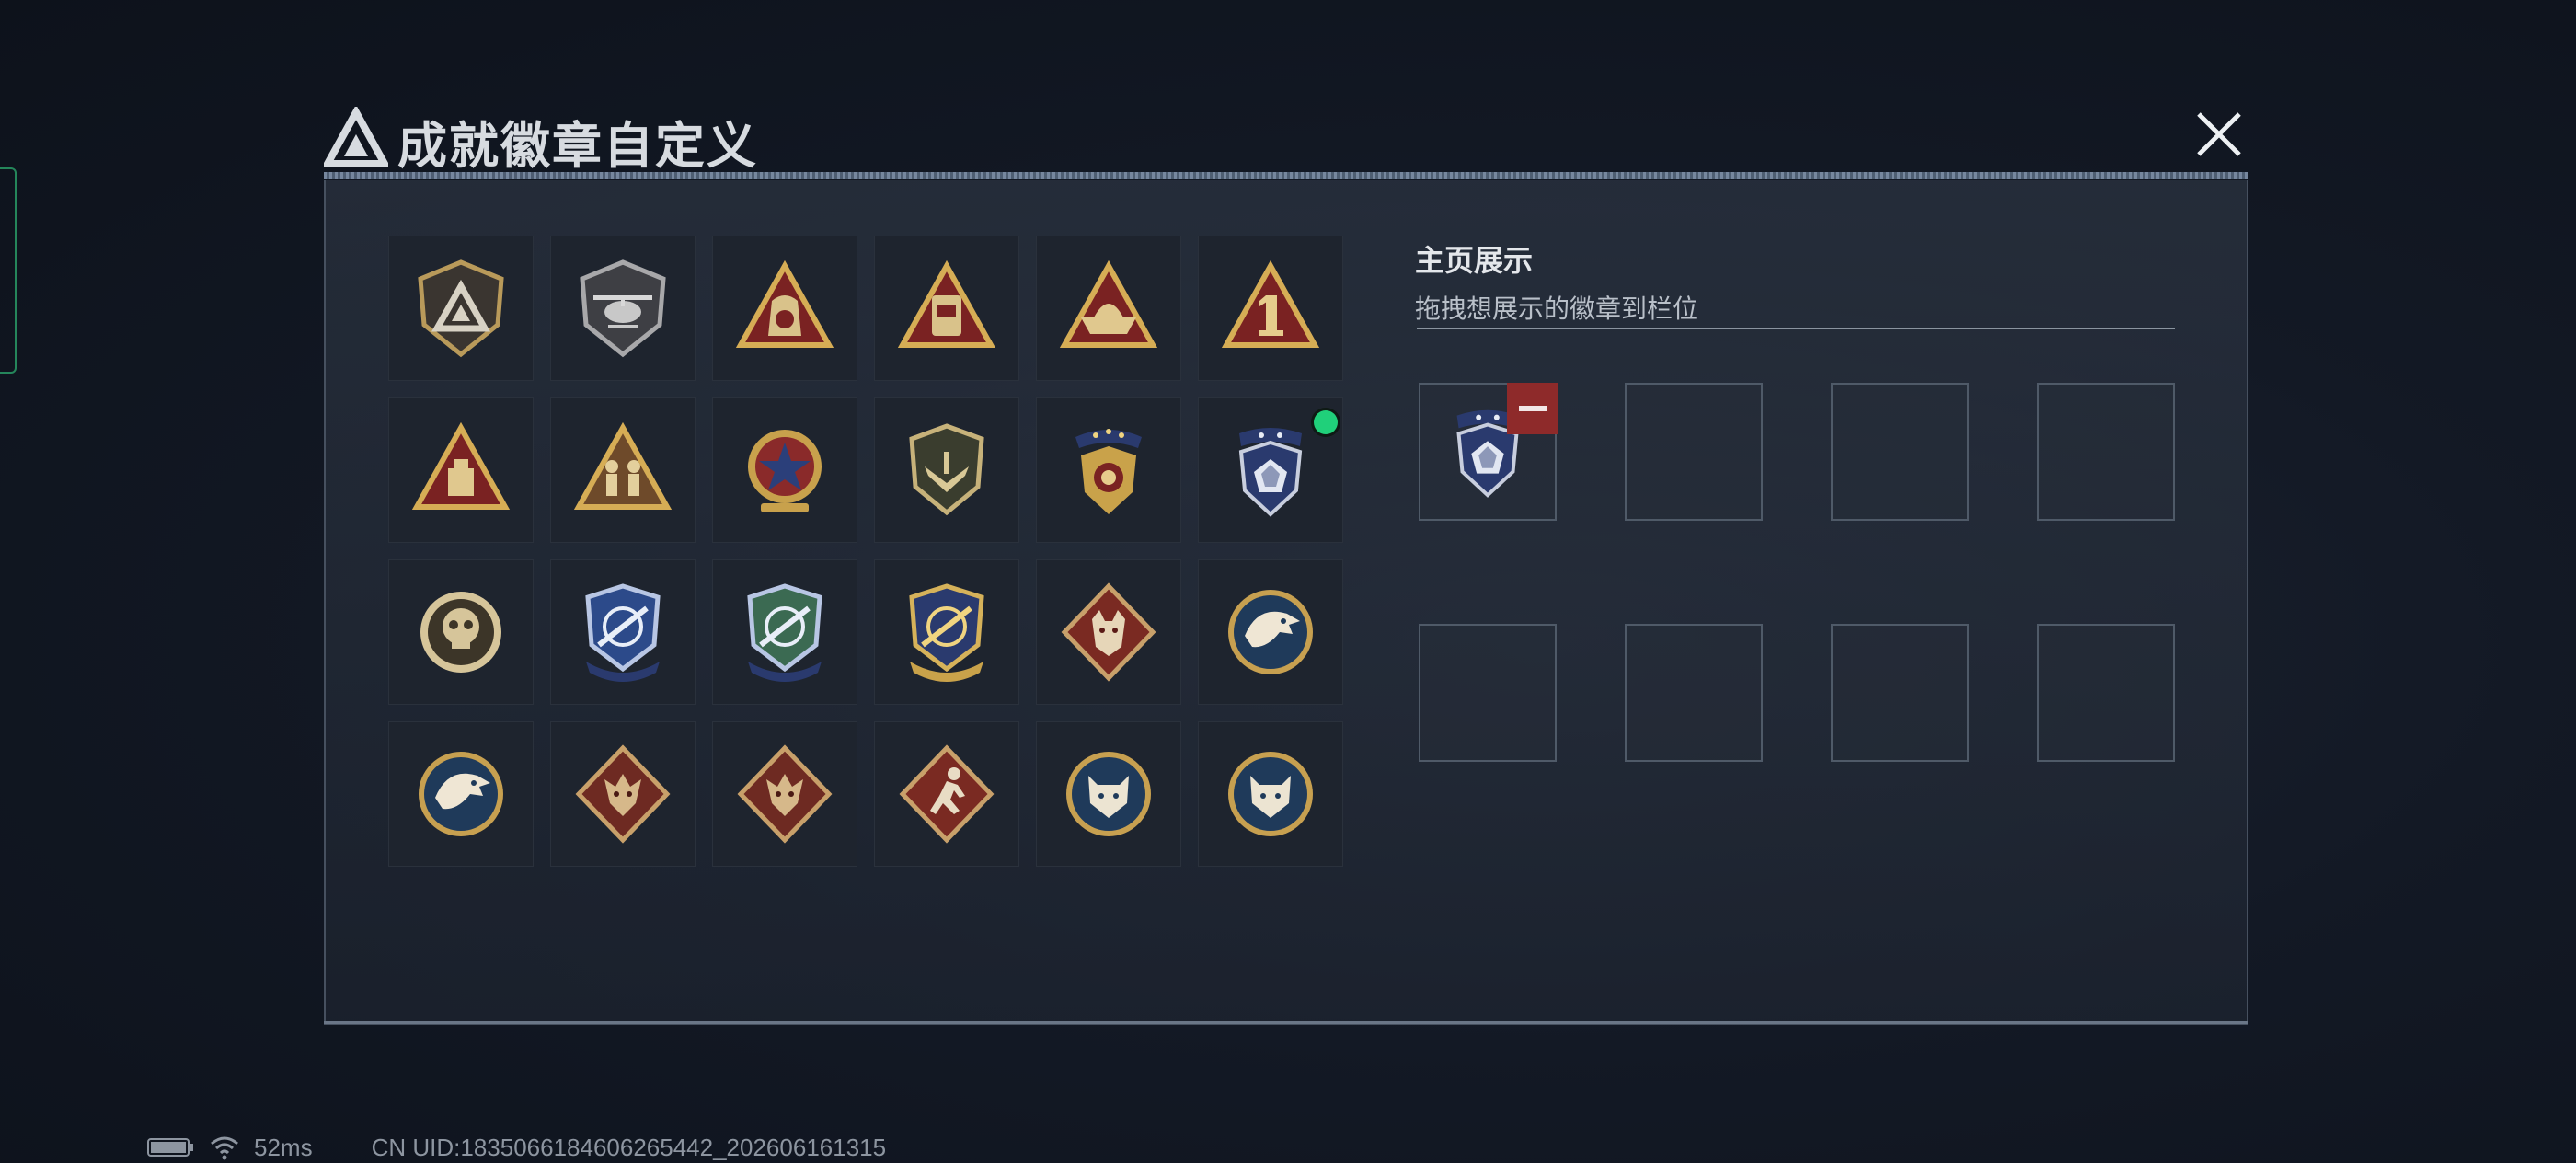 The width and height of the screenshot is (2576, 1163). Describe the element at coordinates (629, 1147) in the screenshot. I see `user-uid: CN UID:1835066184606265442_202606161315` at that location.